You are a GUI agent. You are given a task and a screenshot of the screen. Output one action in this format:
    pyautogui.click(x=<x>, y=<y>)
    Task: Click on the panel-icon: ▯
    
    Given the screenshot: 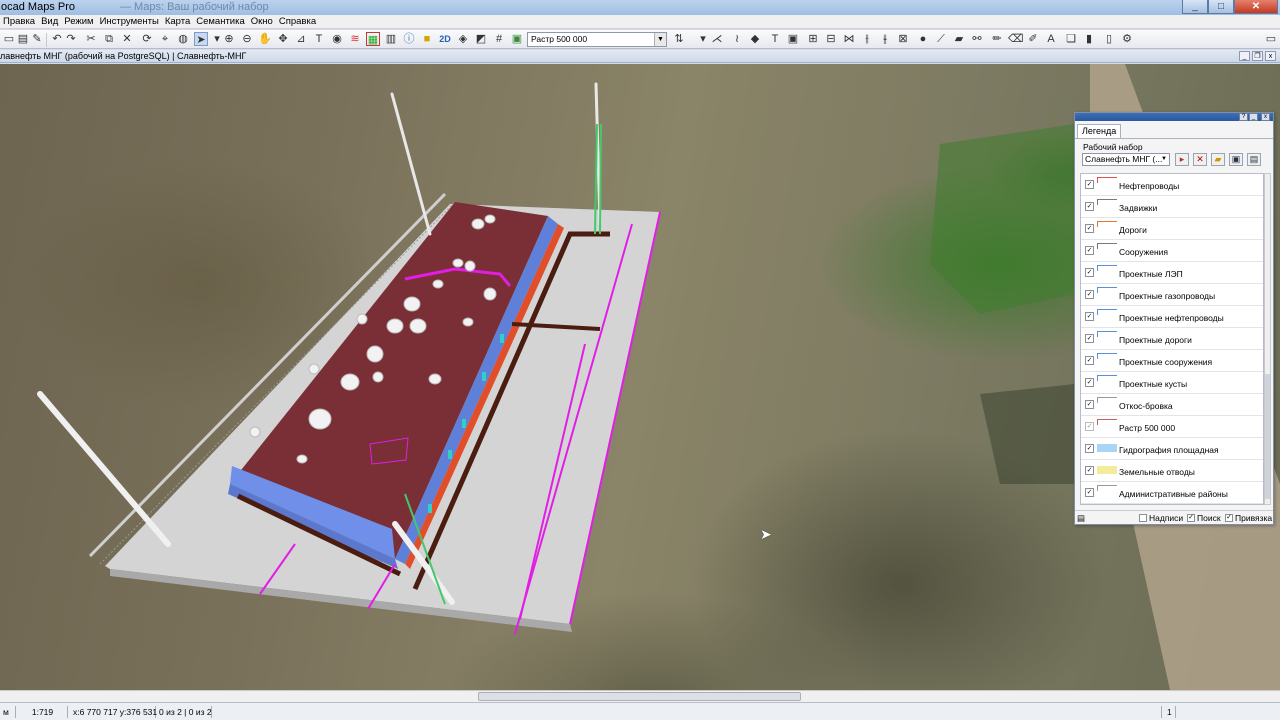 What is the action you would take?
    pyautogui.click(x=1109, y=39)
    